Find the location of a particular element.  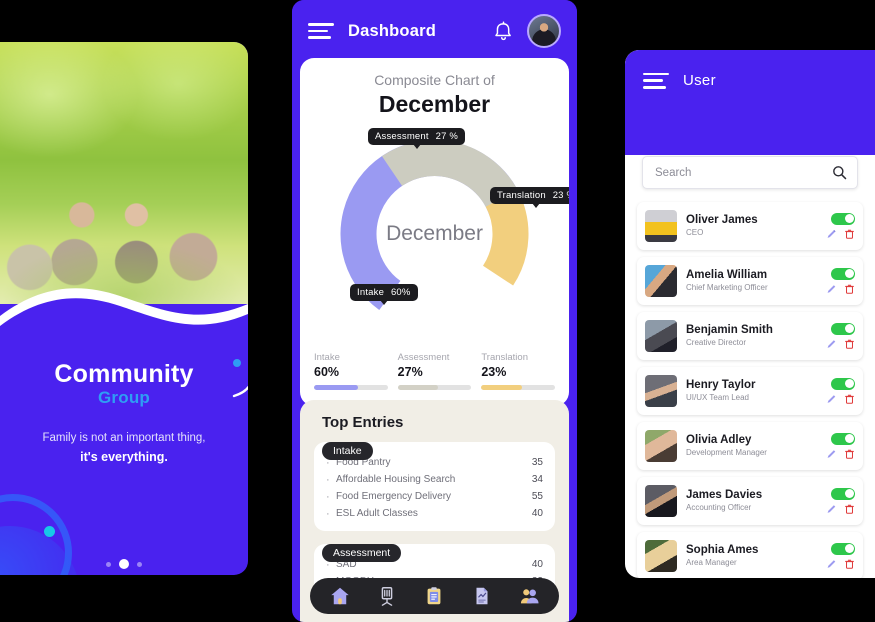

header-actions is located at coordinates (527, 31).